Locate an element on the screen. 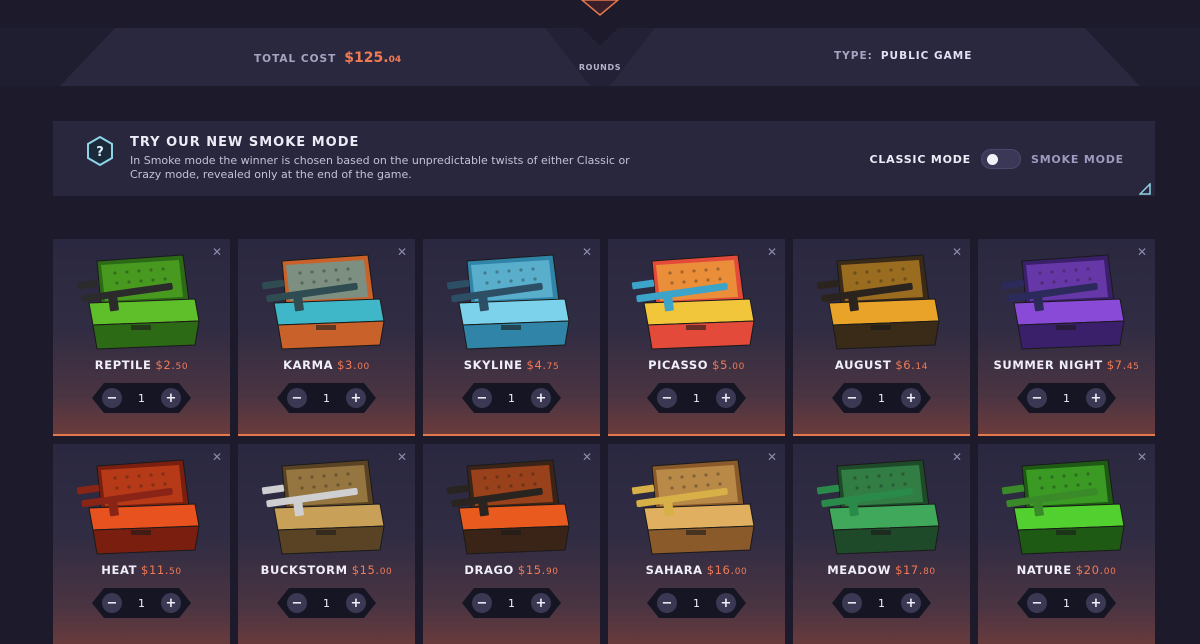 The height and width of the screenshot is (644, 1200). case-card: ✕ SAHARA $16.00 − 1 + is located at coordinates (696, 544).